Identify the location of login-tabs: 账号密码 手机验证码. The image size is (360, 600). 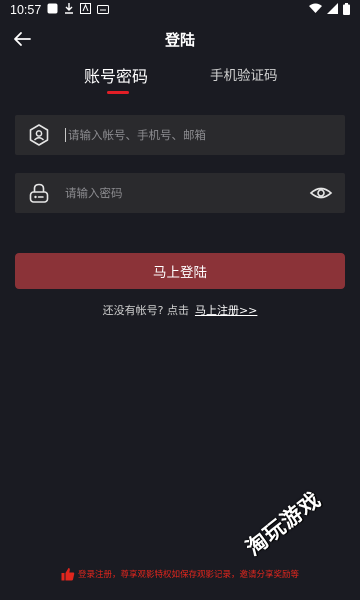
(180, 79).